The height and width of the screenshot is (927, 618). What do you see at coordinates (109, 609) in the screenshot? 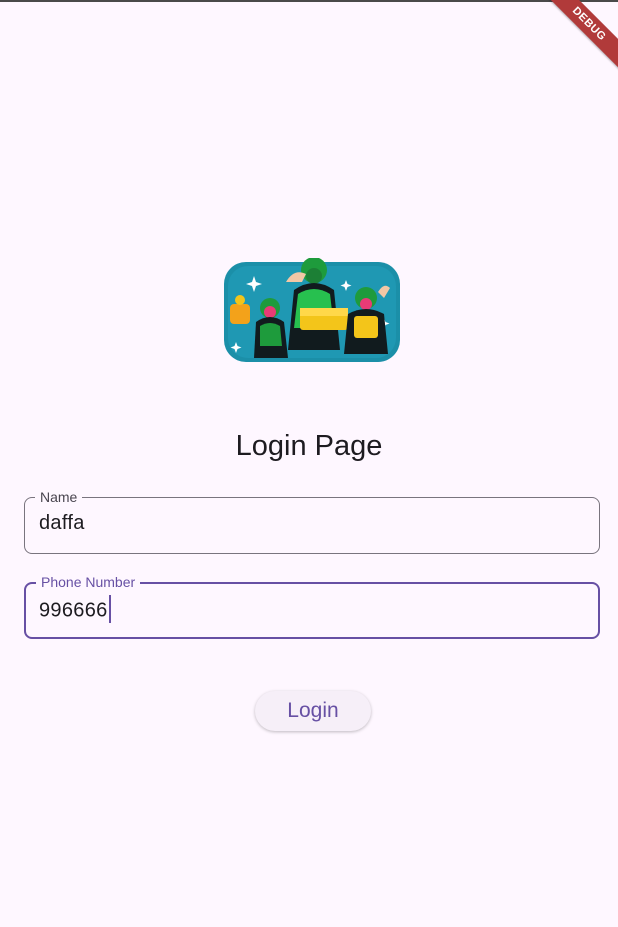
I see `text-cursor` at bounding box center [109, 609].